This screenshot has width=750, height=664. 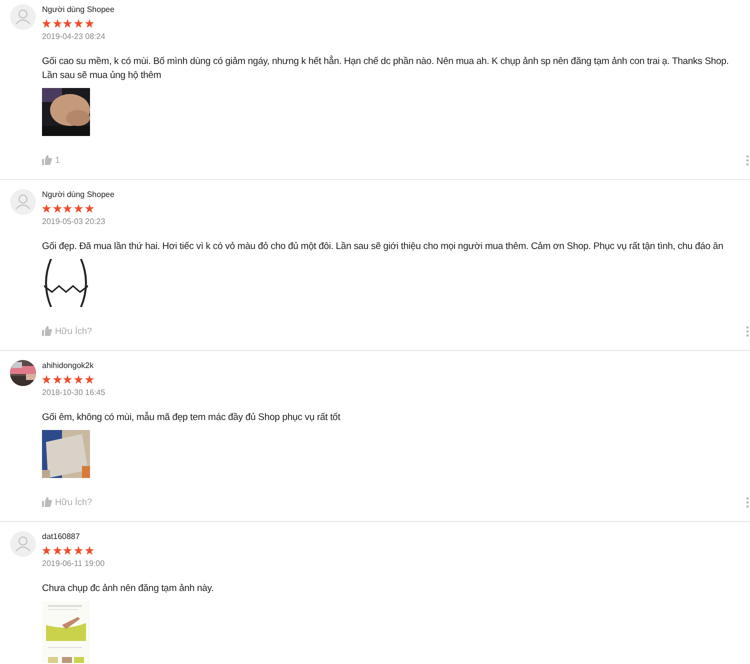 What do you see at coordinates (192, 418) in the screenshot?
I see `review-text: Gối êm, không có mùi, mẫu mã đẹp tem mác đầy đủ Shop phục vụ rất tốt` at bounding box center [192, 418].